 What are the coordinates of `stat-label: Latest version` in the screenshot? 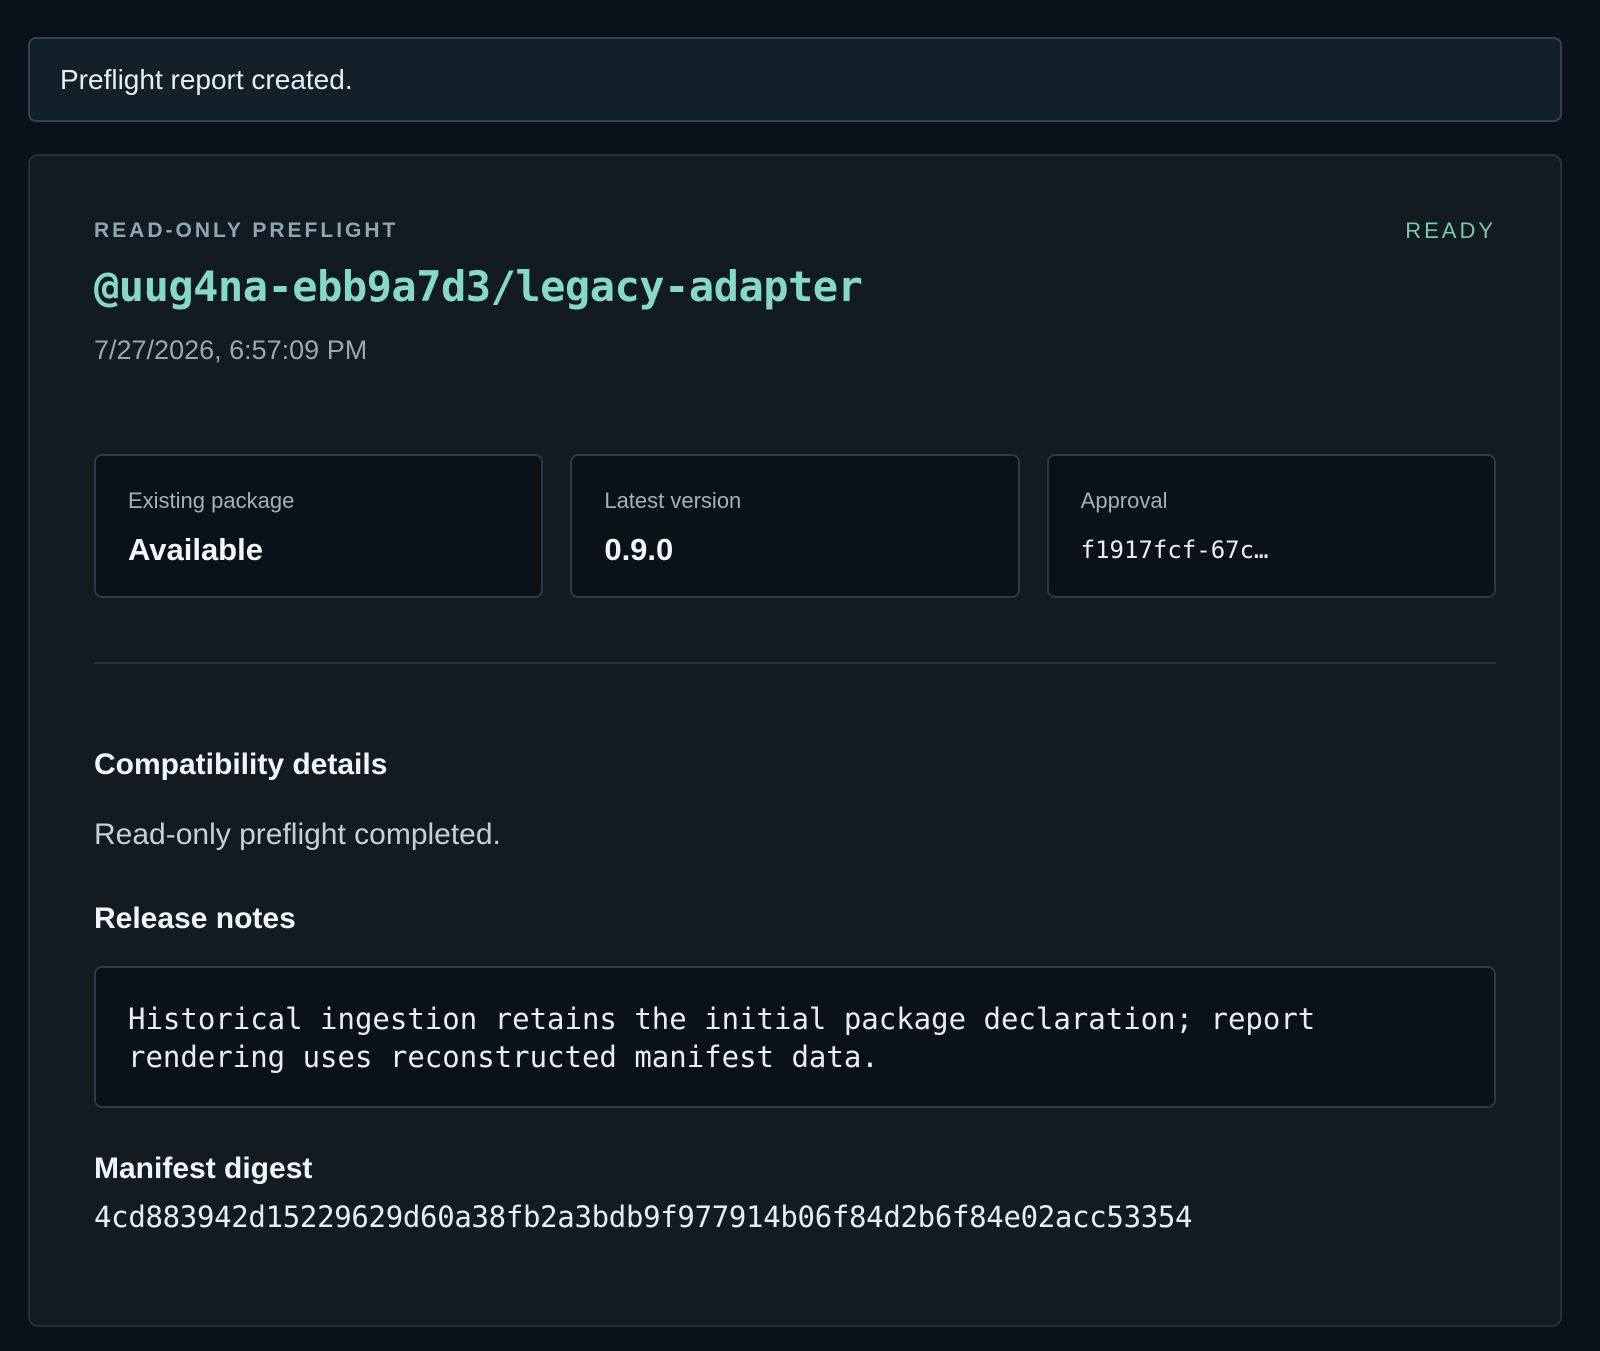 It's located at (673, 500).